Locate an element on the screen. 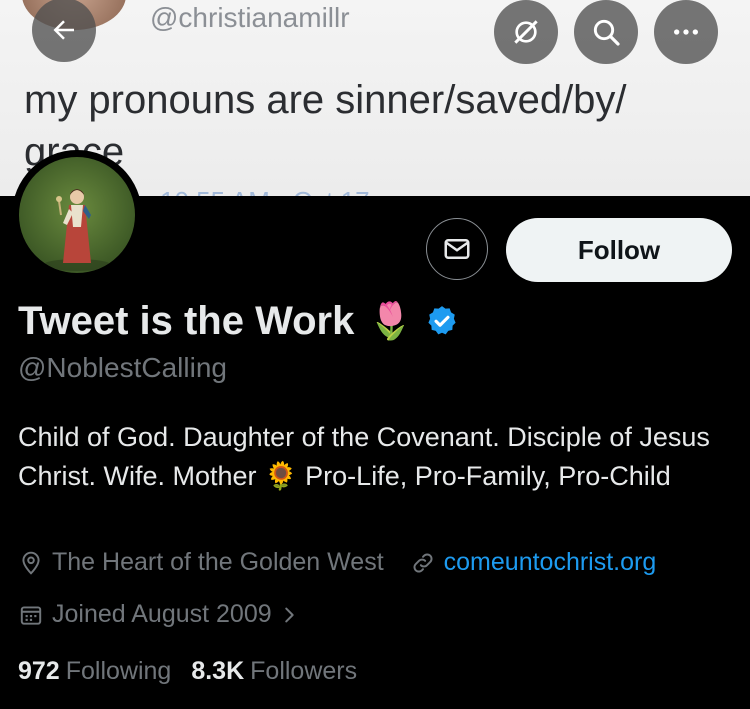 The height and width of the screenshot is (709, 750). eye-slash-icon is located at coordinates (526, 32).